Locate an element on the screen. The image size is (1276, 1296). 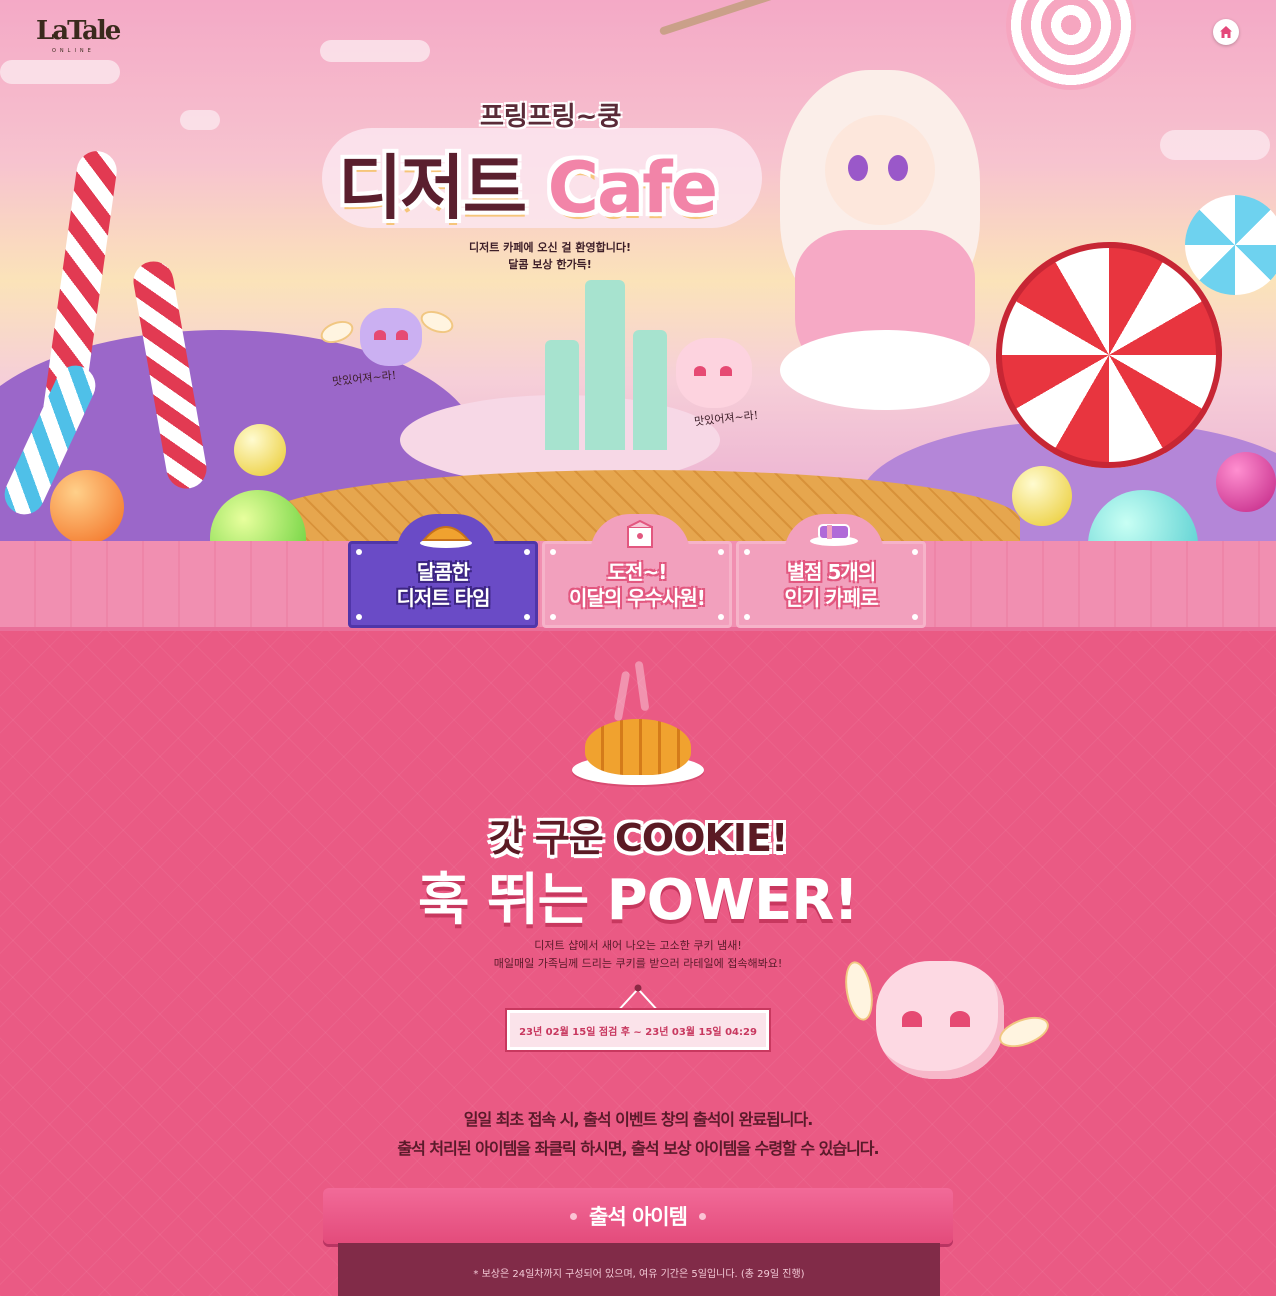
event-period: 23년 02월 15일 점검 후 ~ 23년 03월 15일 04:29 is located at coordinates (638, 1030).